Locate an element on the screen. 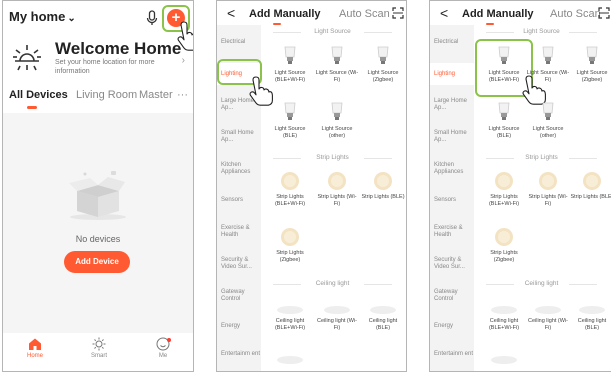  category-lighting: Lighting is located at coordinates (454, 74).